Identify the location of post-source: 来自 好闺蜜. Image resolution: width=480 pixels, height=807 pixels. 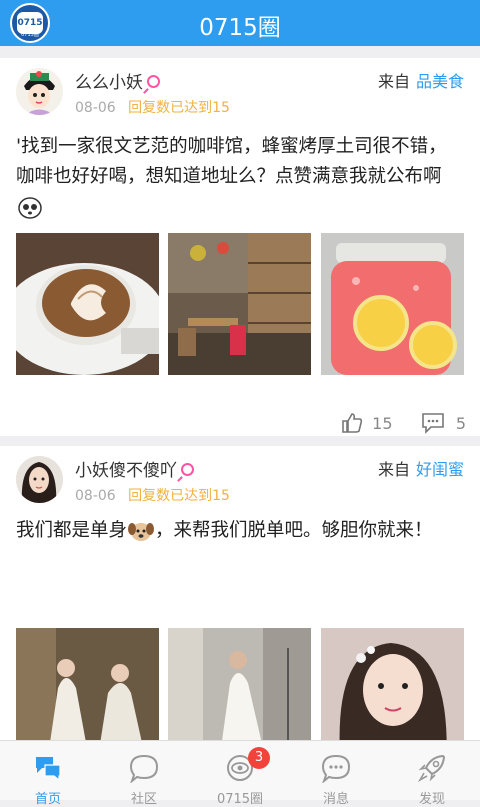
(421, 468).